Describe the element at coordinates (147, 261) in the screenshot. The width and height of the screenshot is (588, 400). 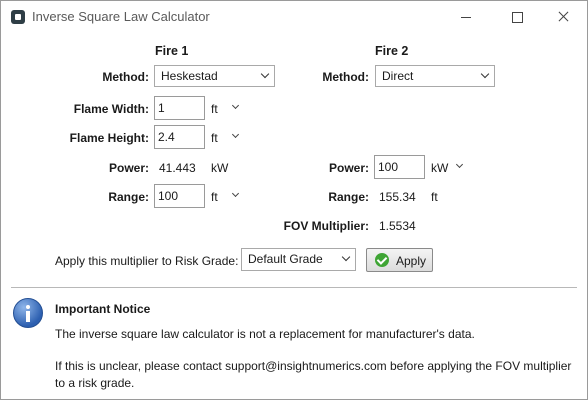
I see `apply-row-label: Apply this multiplier to Risk Grade:` at that location.